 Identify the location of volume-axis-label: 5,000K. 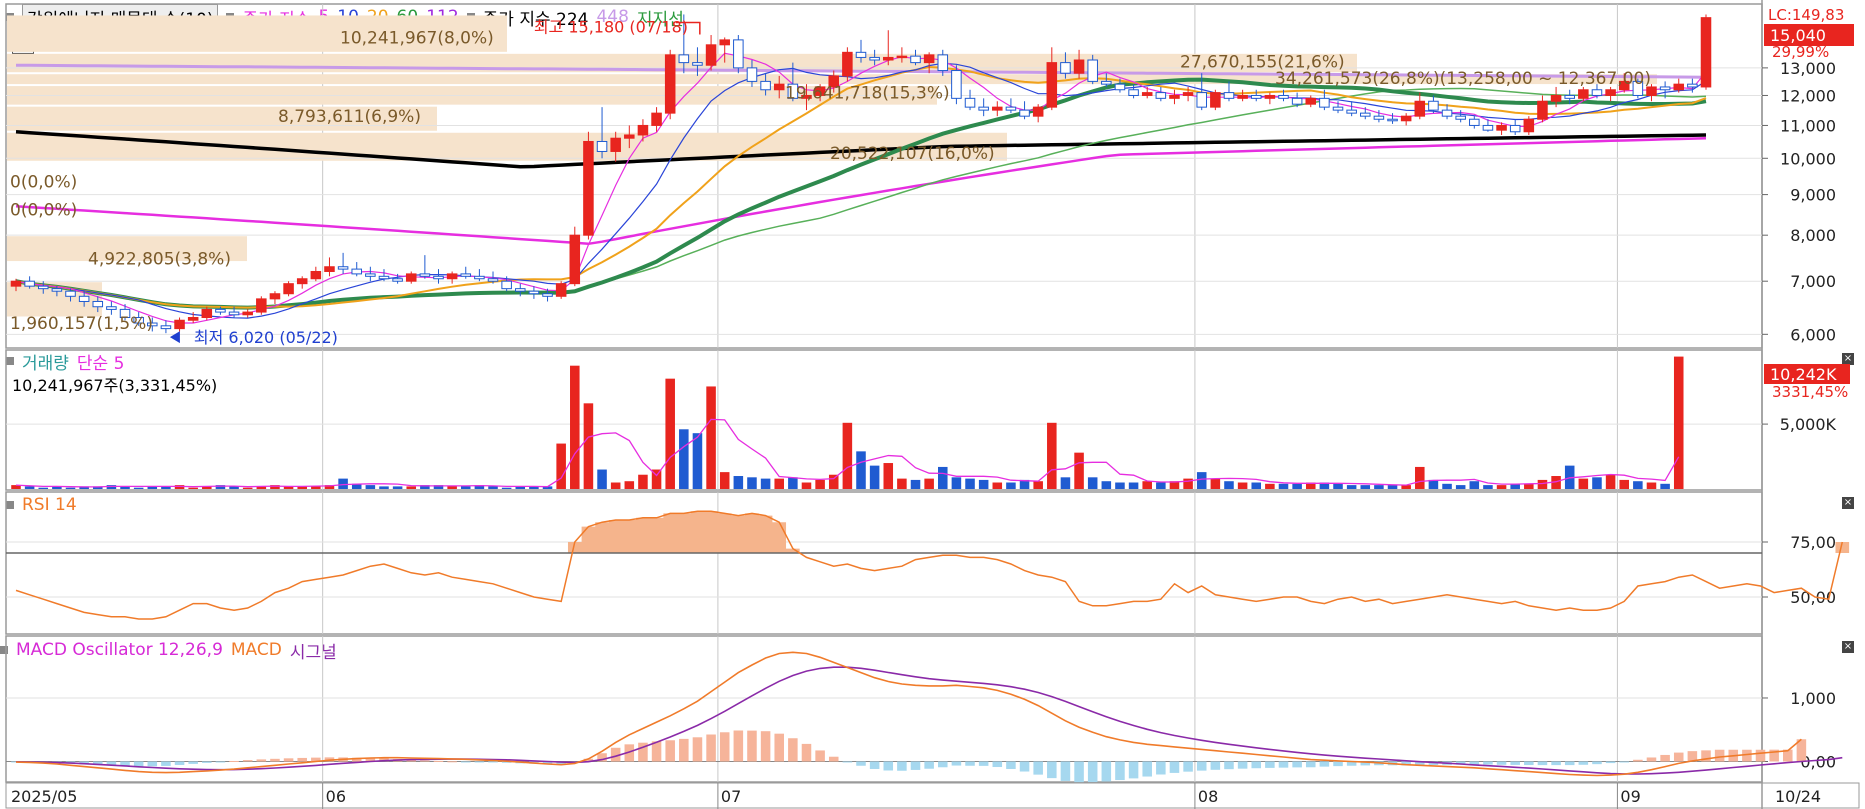
(1808, 424).